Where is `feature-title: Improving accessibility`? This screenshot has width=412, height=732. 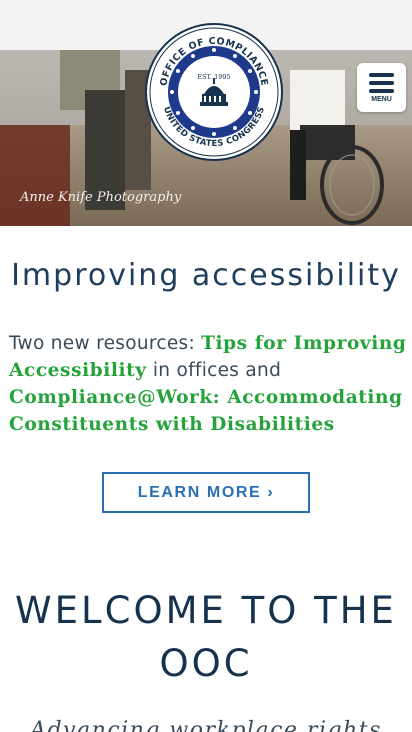
feature-title: Improving accessibility is located at coordinates (206, 275).